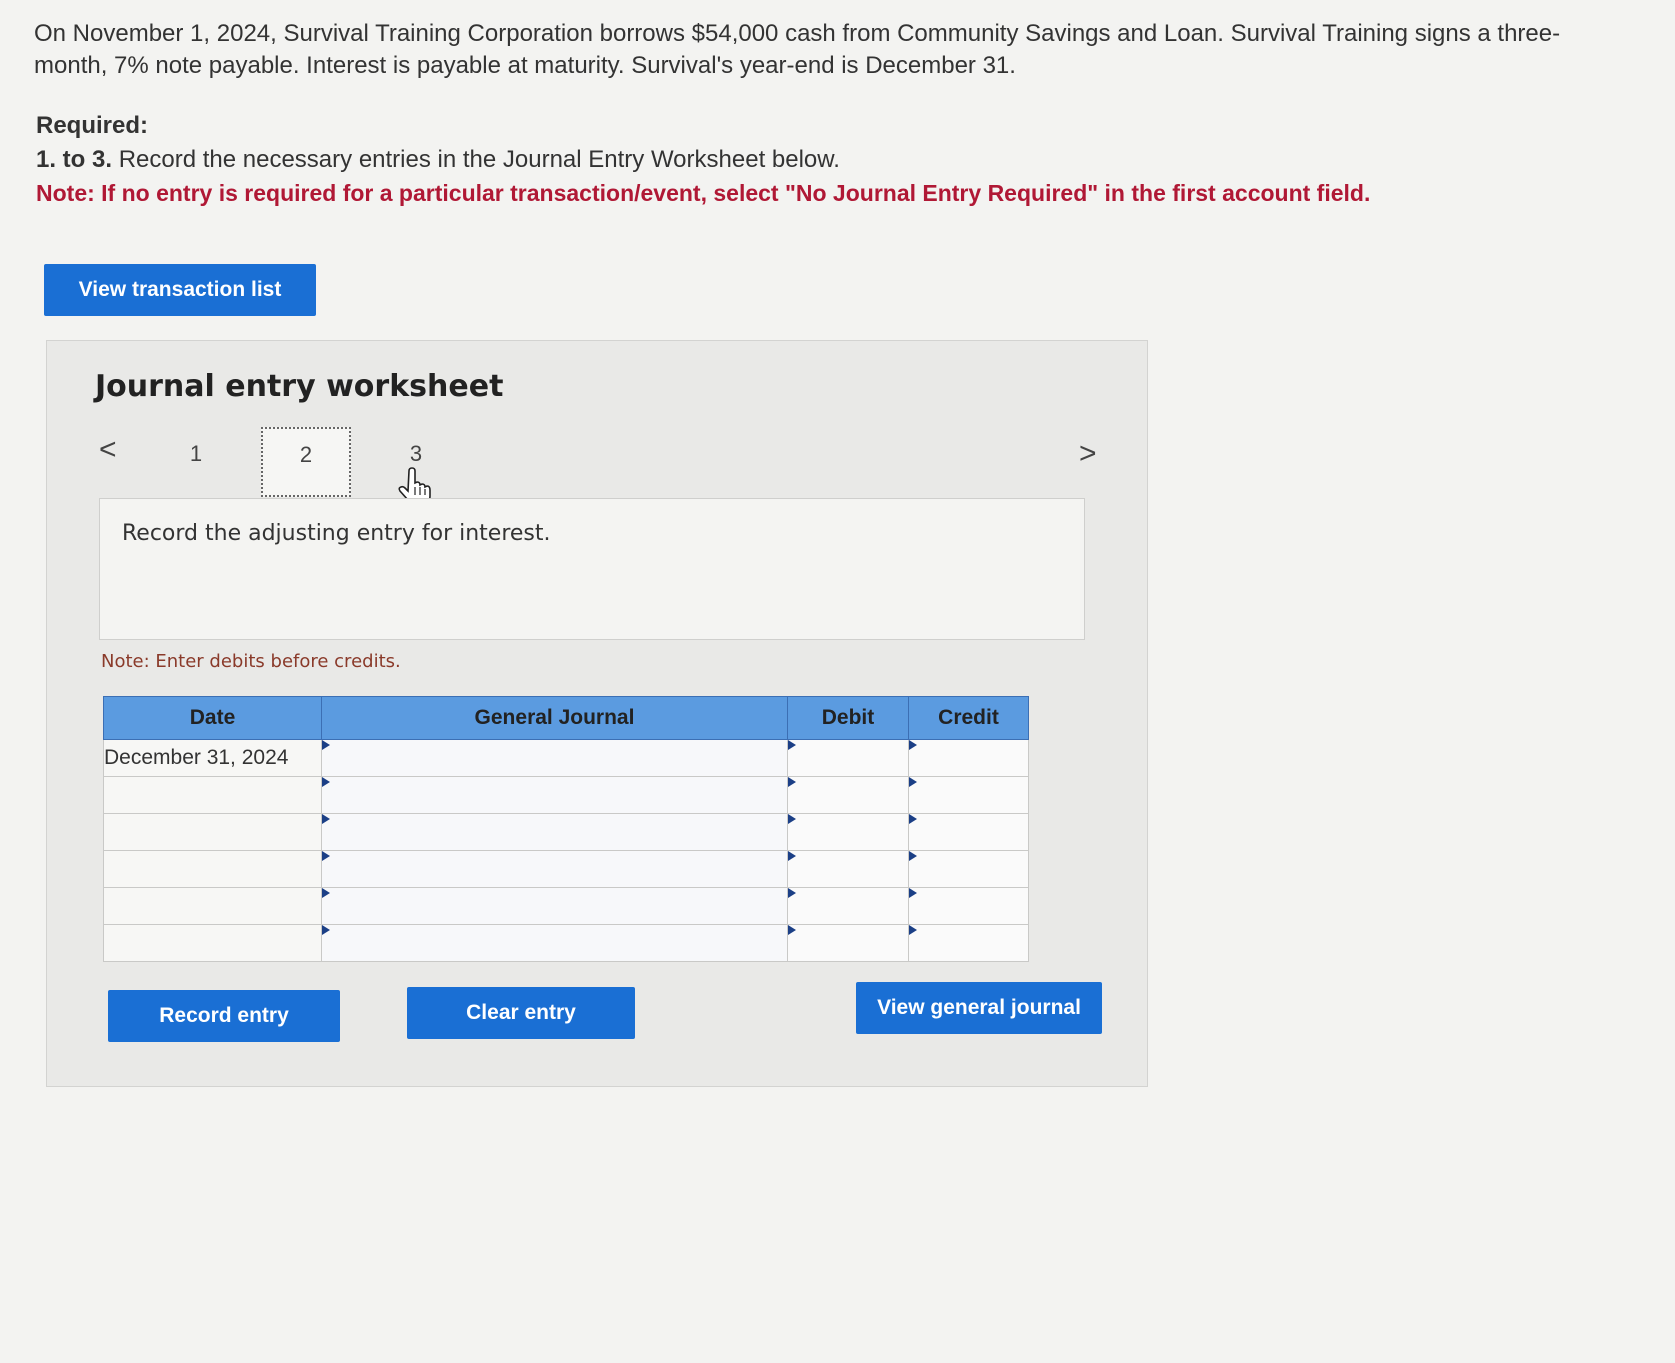 This screenshot has width=1675, height=1363. What do you see at coordinates (92, 125) in the screenshot?
I see `required-heading: Required:` at bounding box center [92, 125].